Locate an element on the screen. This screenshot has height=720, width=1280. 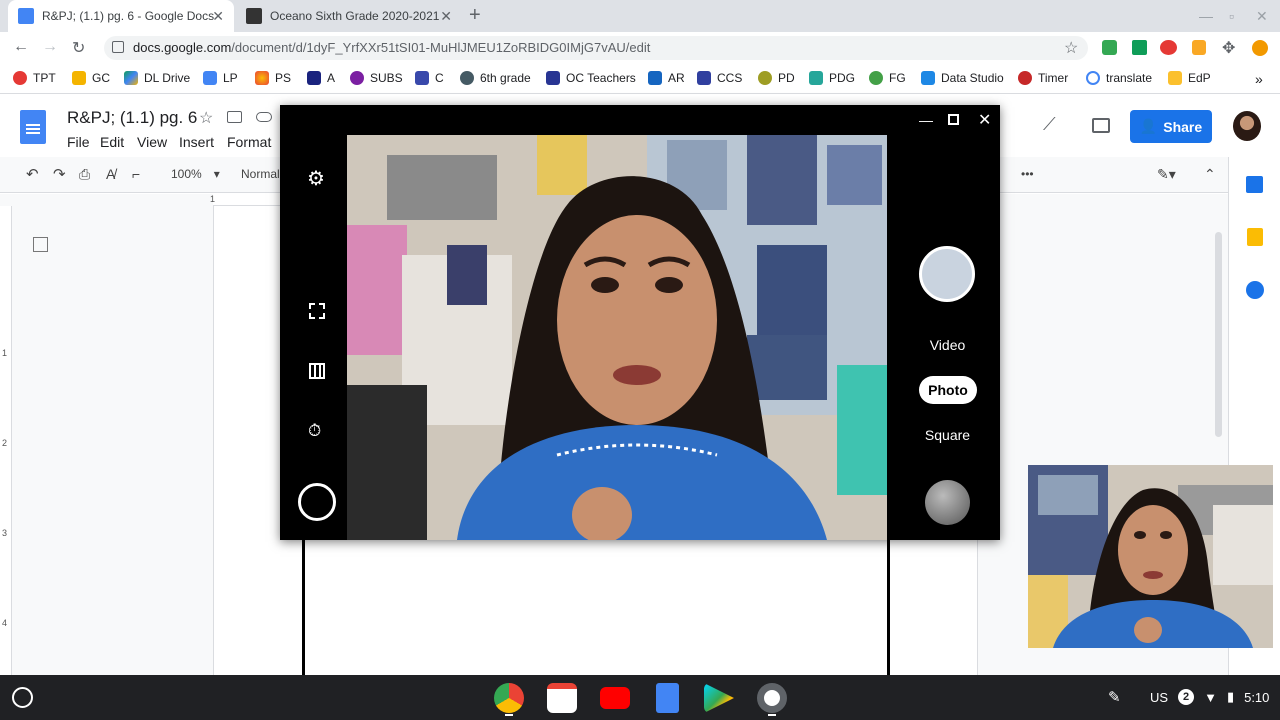
bookmark-item: Timer is located at coordinates (1043, 78).